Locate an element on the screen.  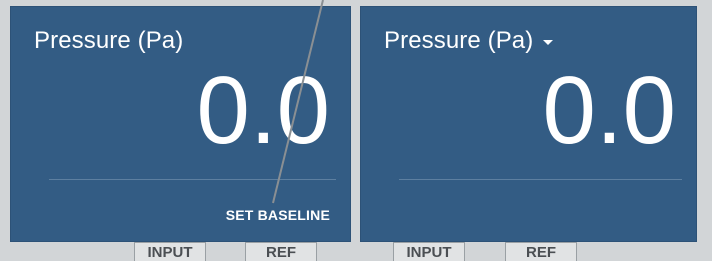
panel-title: Pressure (Pa) is located at coordinates (108, 41).